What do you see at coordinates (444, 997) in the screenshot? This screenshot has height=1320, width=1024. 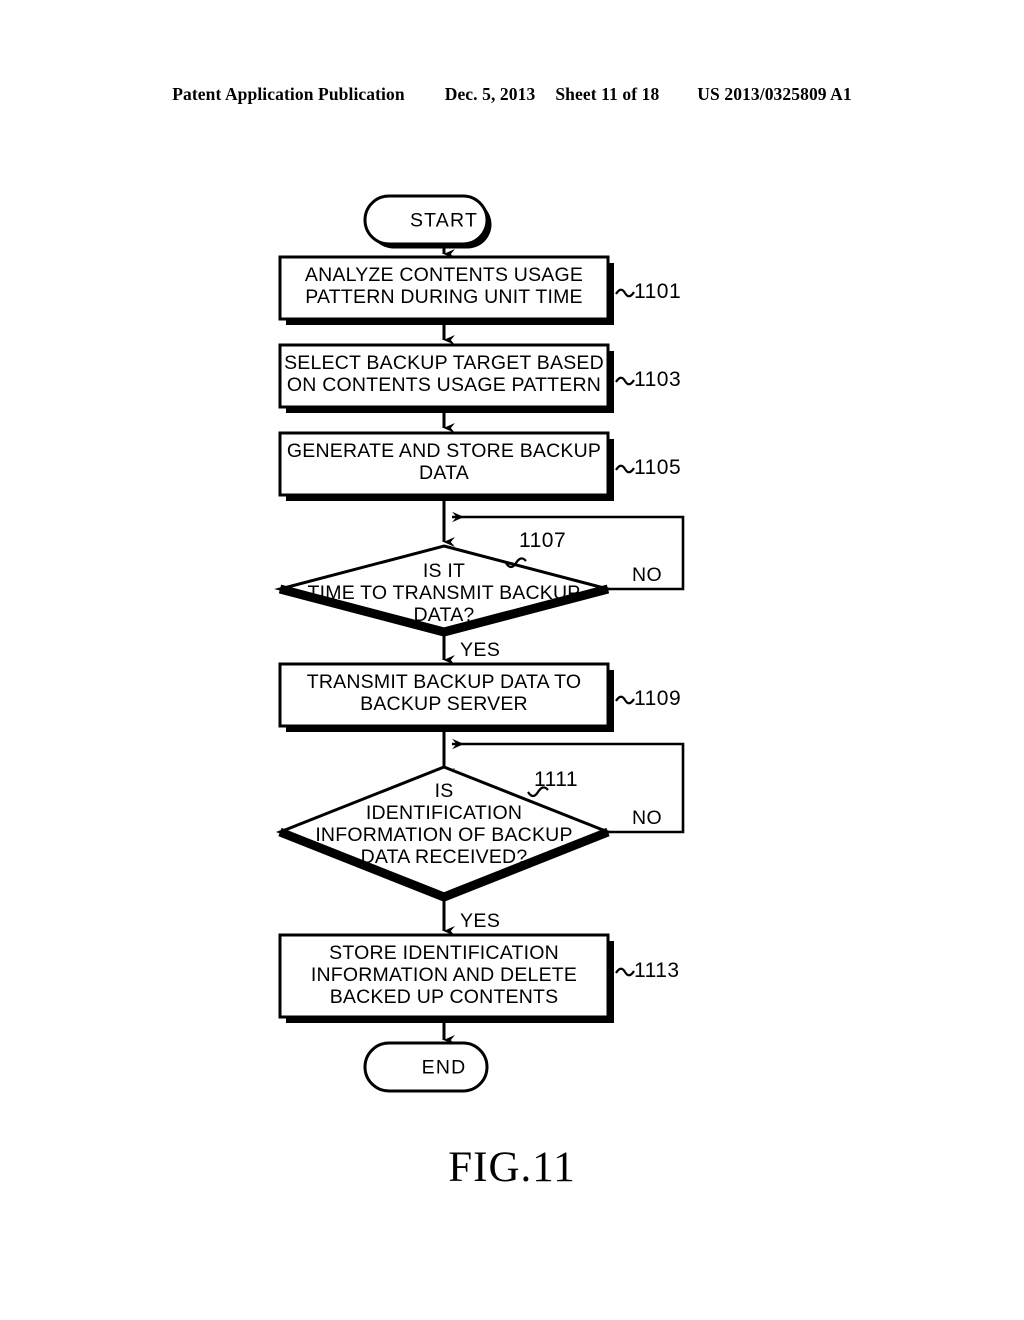 I see `box-1113-line-3: BACKED UP CONTENTS` at bounding box center [444, 997].